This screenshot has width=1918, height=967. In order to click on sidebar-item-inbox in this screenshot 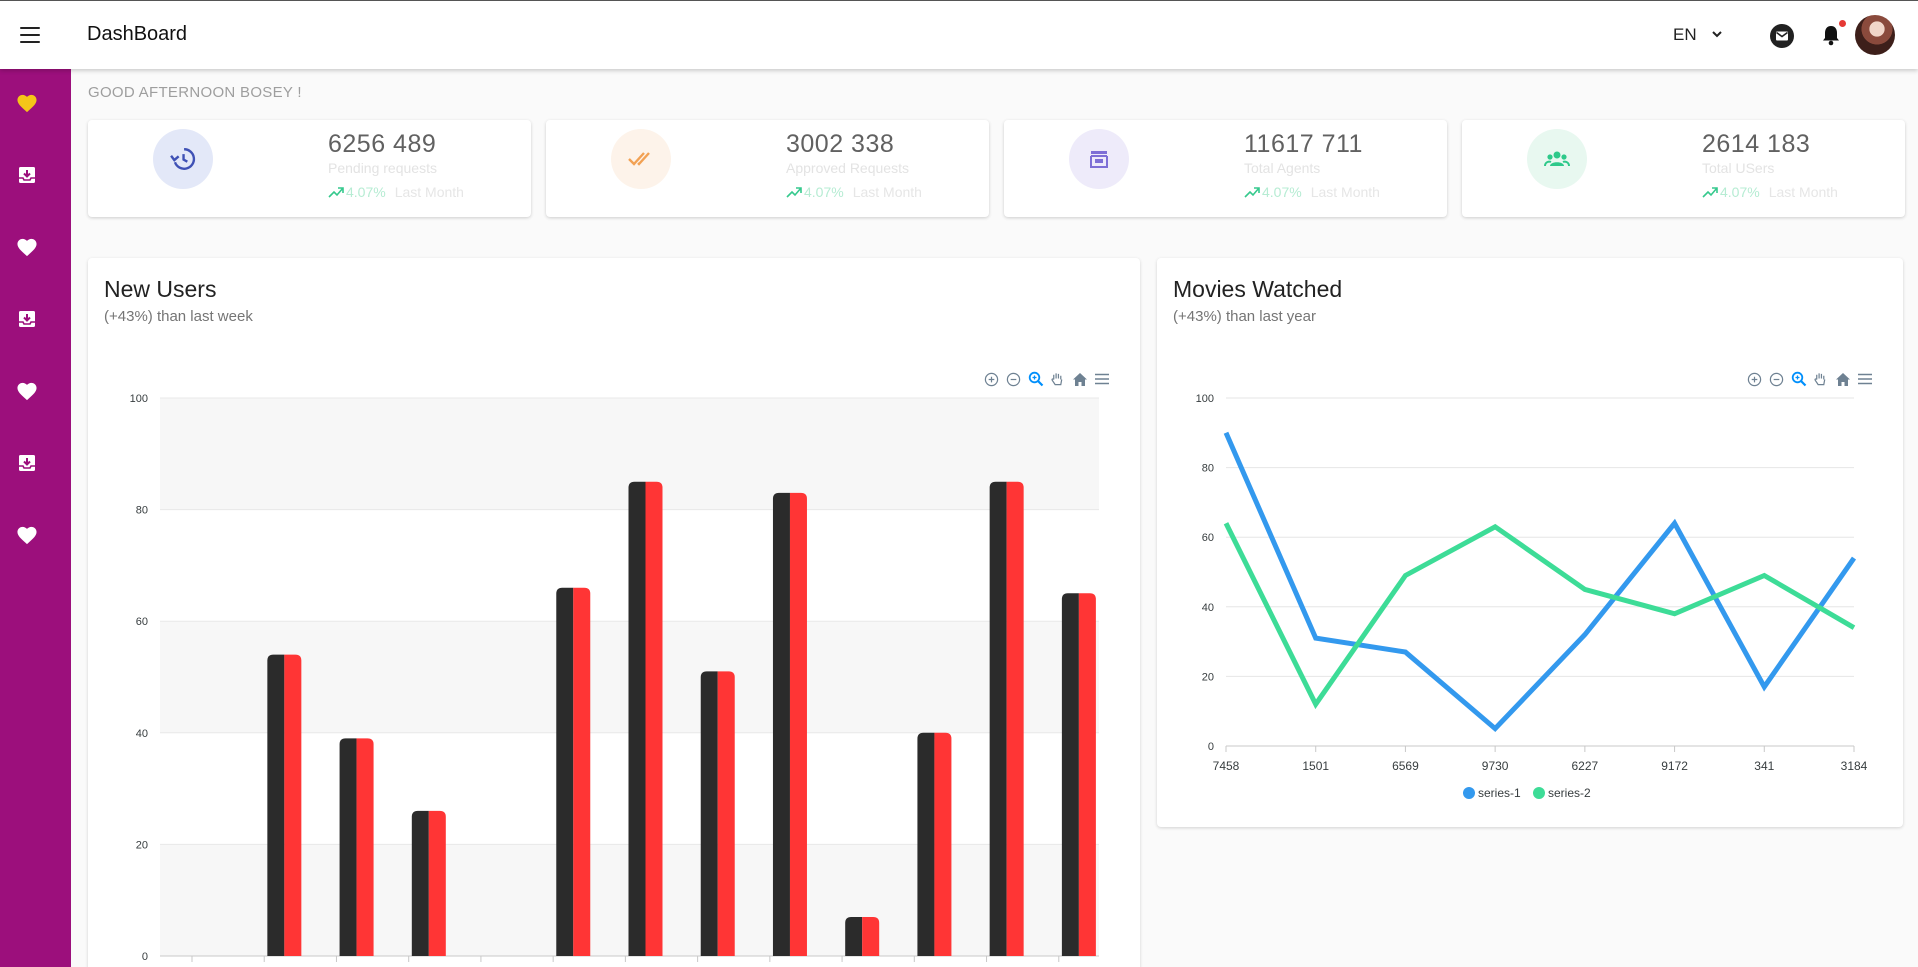, I will do `click(27, 175)`.